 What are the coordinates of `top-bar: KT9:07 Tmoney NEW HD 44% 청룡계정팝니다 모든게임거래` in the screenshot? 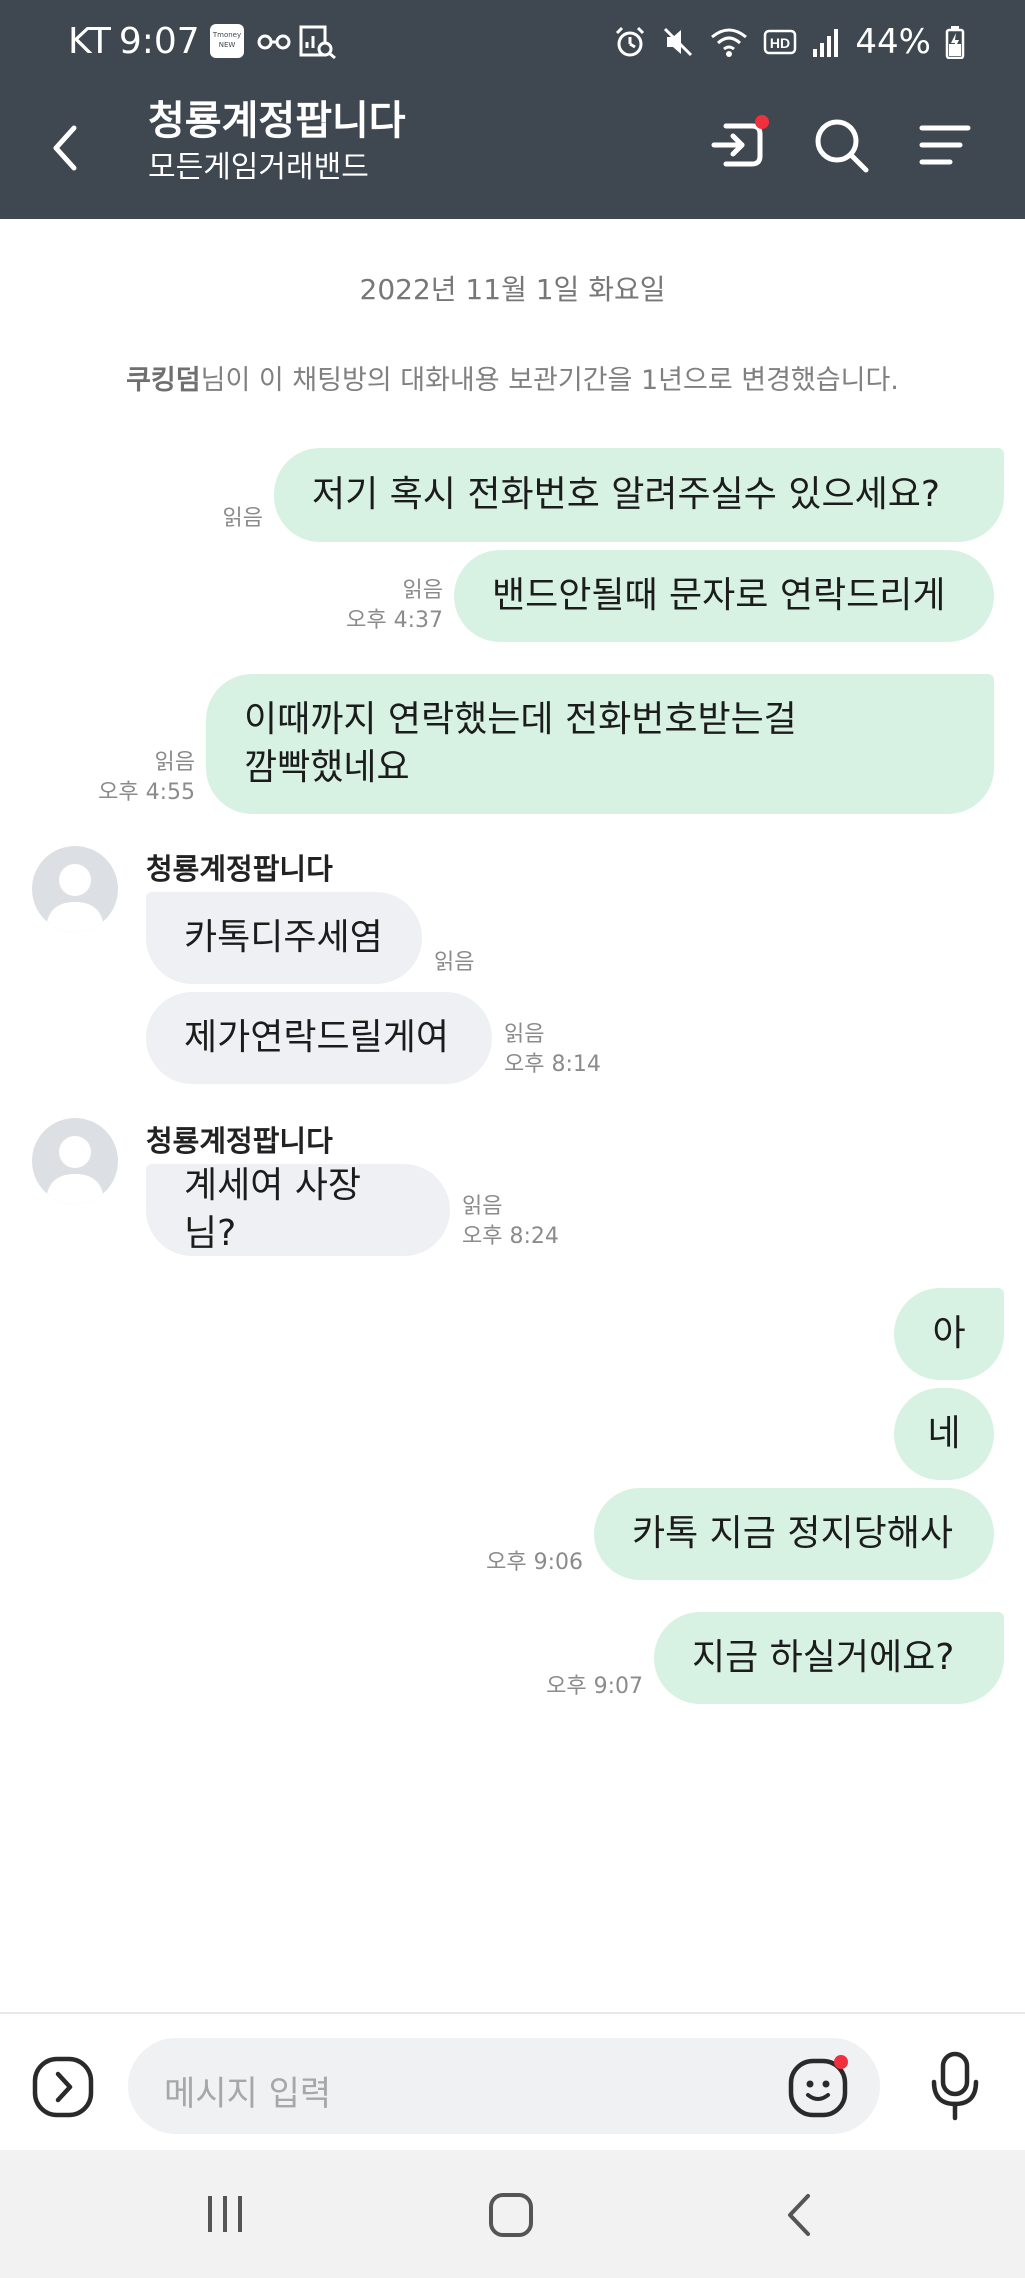 It's located at (512, 109).